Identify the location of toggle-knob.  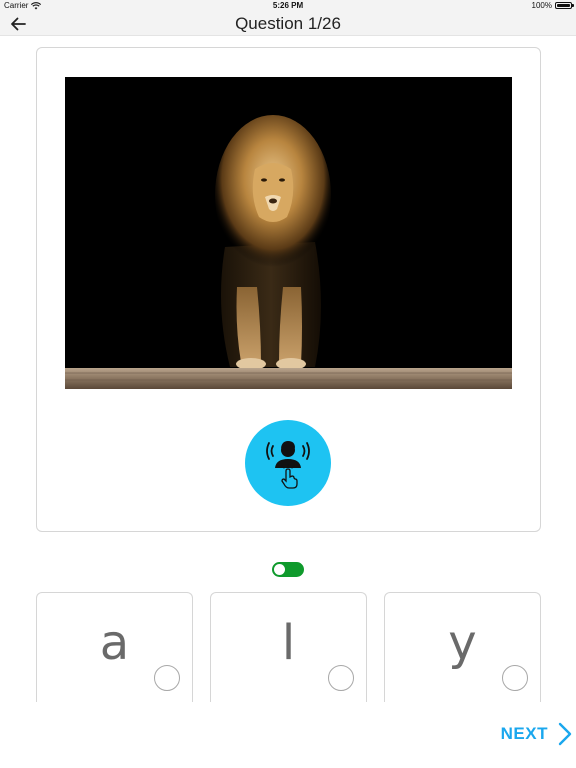
(279, 569).